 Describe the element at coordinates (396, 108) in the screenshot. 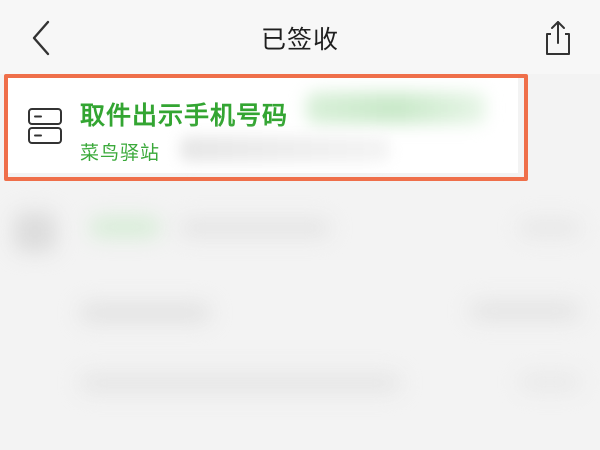

I see `redacted-phone-number` at that location.